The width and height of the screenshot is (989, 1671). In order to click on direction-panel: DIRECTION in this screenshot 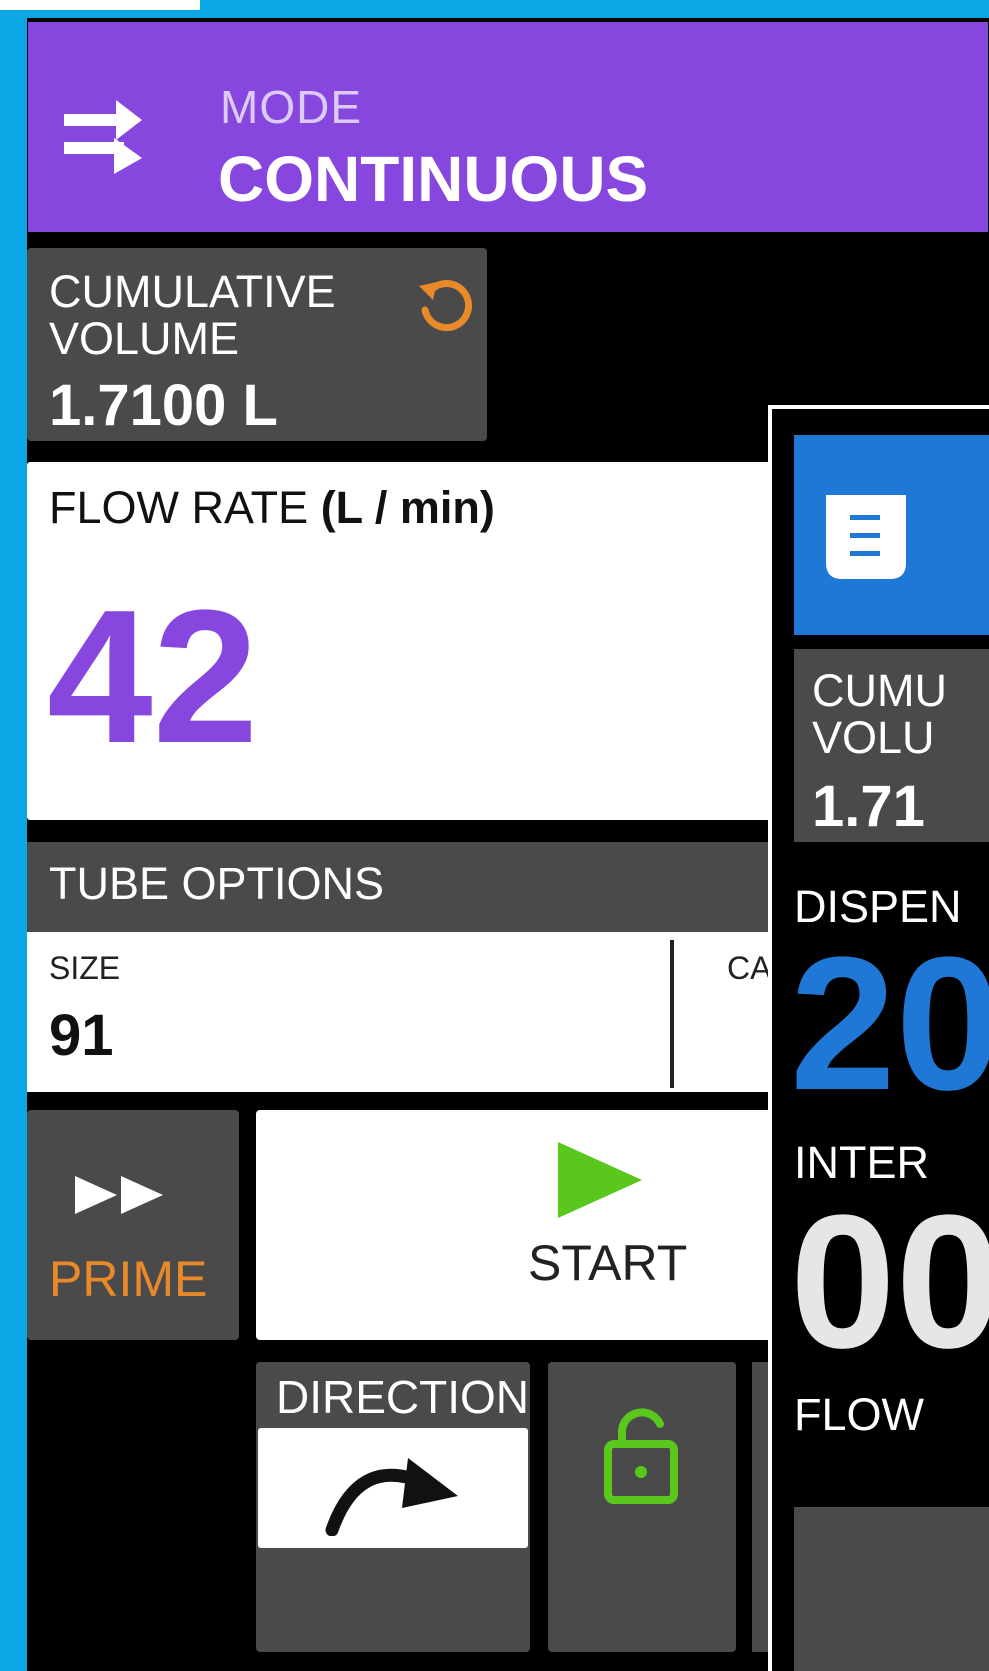, I will do `click(393, 1507)`.